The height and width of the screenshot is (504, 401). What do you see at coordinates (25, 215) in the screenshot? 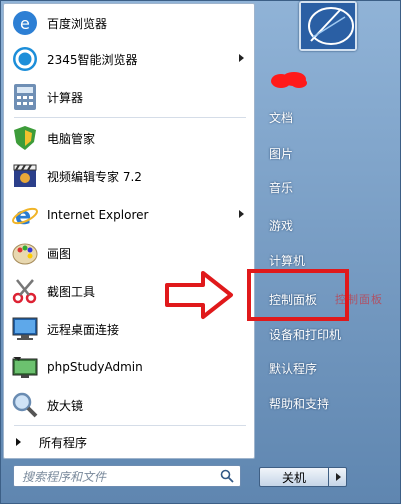
I see `internet-explorer-icon: e` at bounding box center [25, 215].